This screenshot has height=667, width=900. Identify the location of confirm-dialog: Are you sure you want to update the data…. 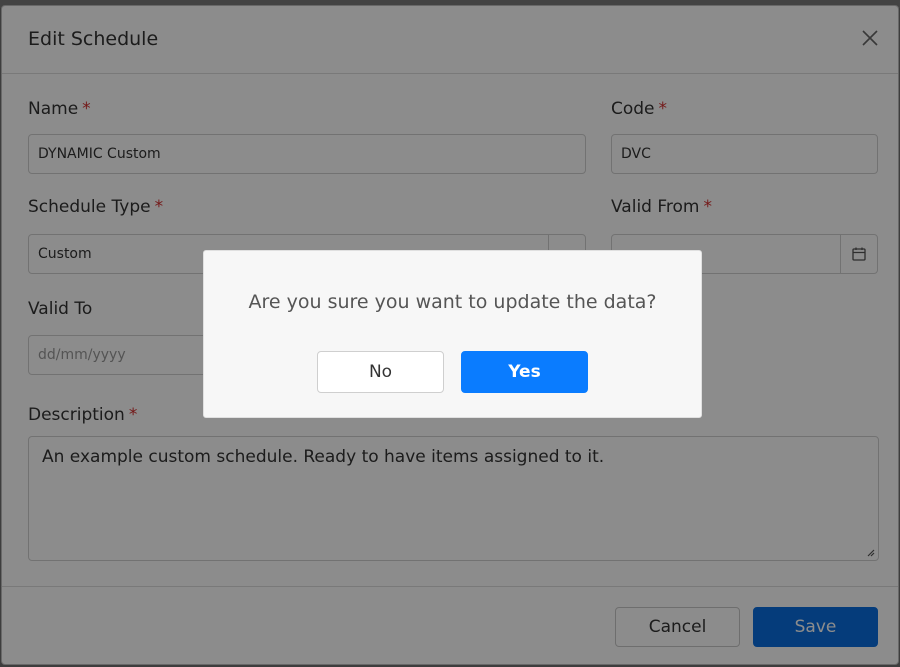
(452, 334).